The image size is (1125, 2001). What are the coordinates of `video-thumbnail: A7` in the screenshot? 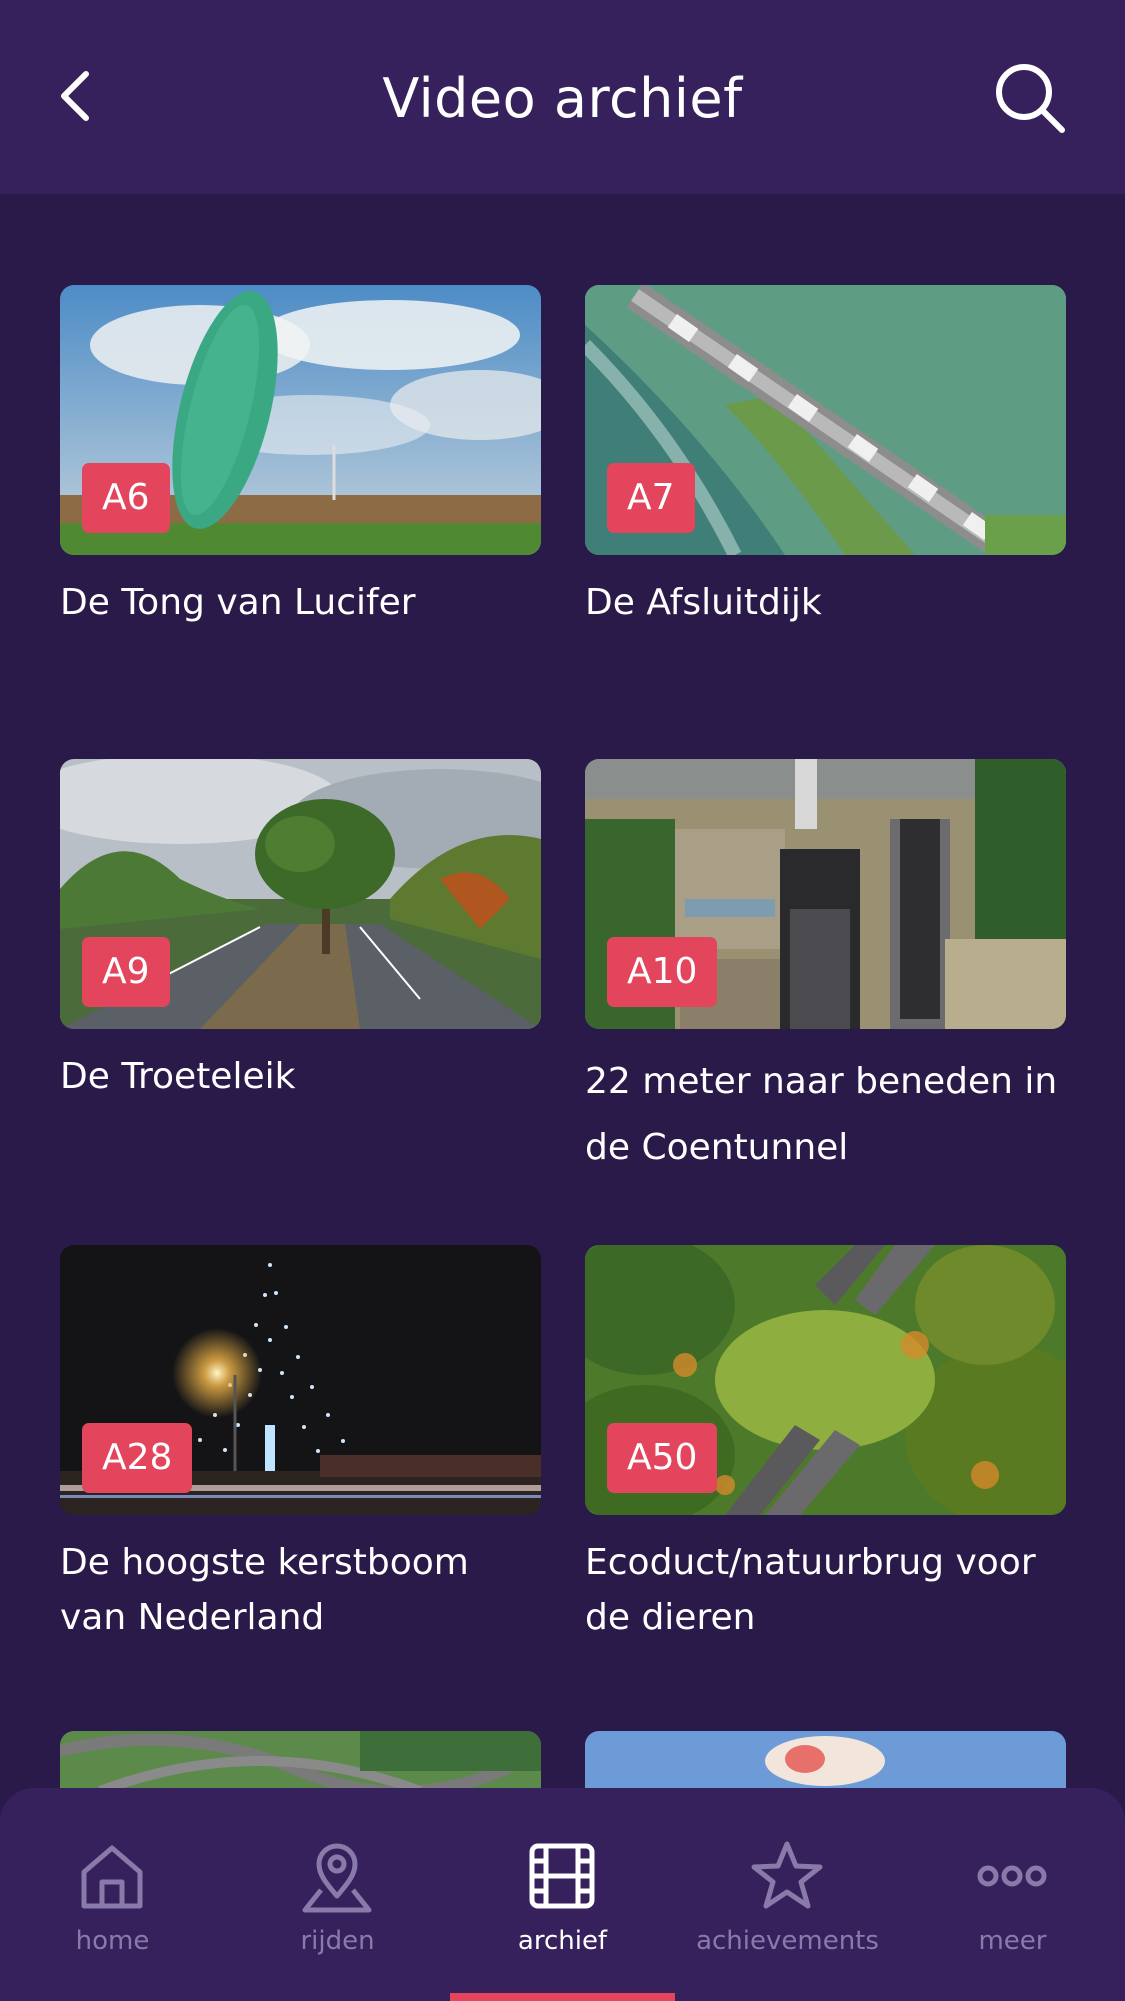 It's located at (825, 420).